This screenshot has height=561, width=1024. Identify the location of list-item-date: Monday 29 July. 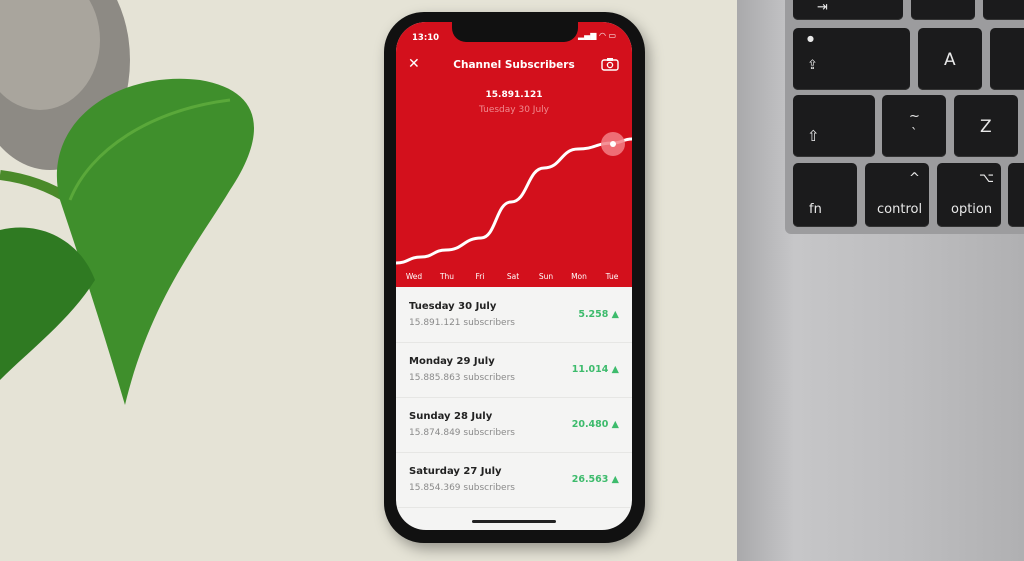
(452, 361).